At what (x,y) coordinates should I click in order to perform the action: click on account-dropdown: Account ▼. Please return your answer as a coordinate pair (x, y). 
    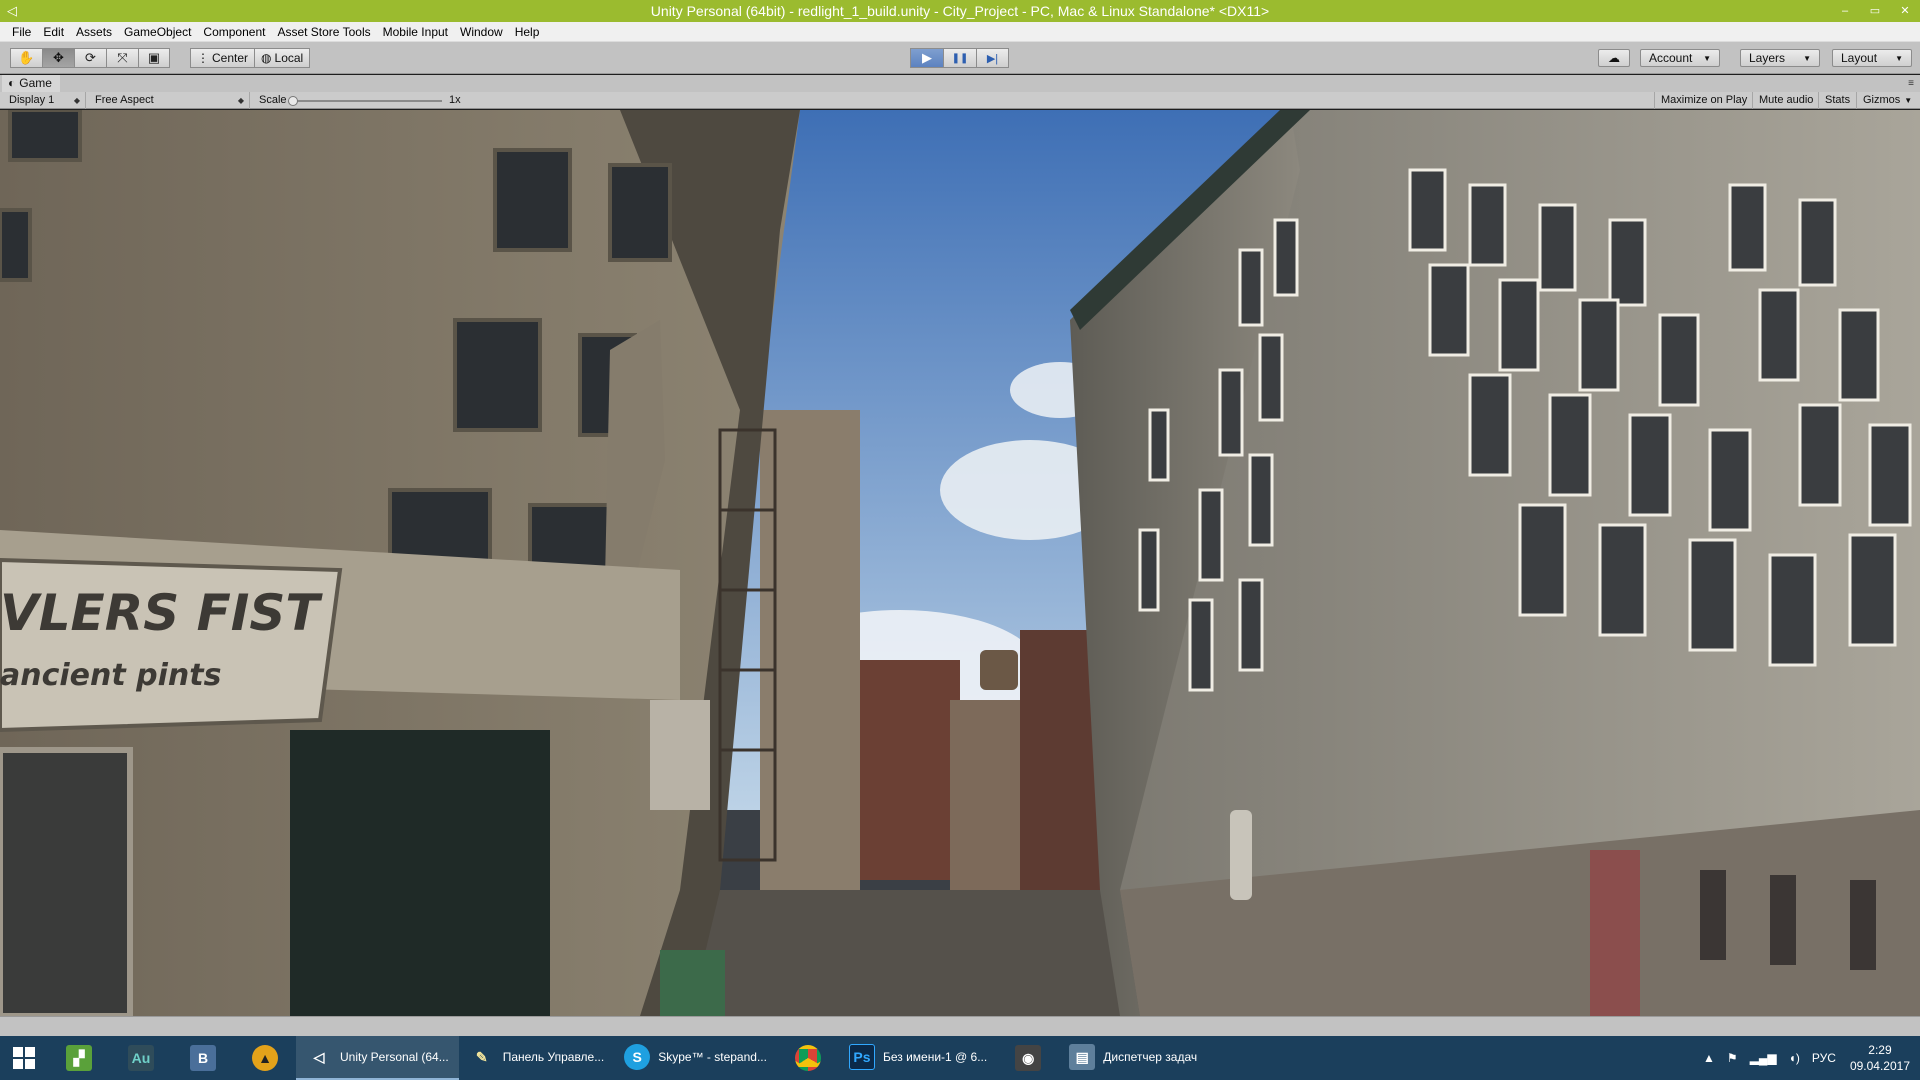
    Looking at the image, I should click on (1680, 58).